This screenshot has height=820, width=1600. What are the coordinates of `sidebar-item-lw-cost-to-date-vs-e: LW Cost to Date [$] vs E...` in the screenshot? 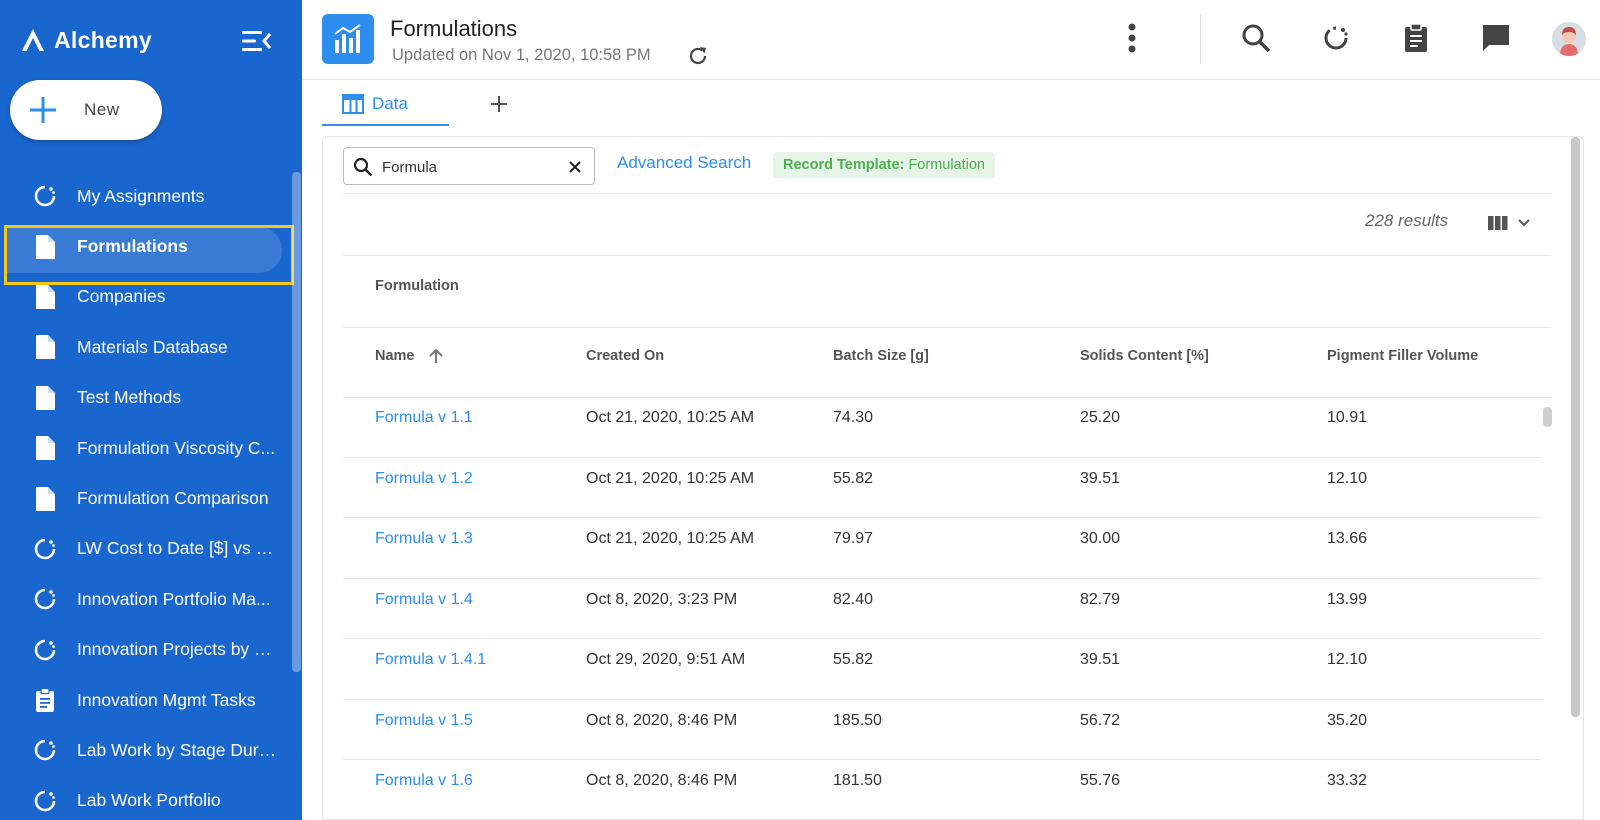 It's located at (145, 549).